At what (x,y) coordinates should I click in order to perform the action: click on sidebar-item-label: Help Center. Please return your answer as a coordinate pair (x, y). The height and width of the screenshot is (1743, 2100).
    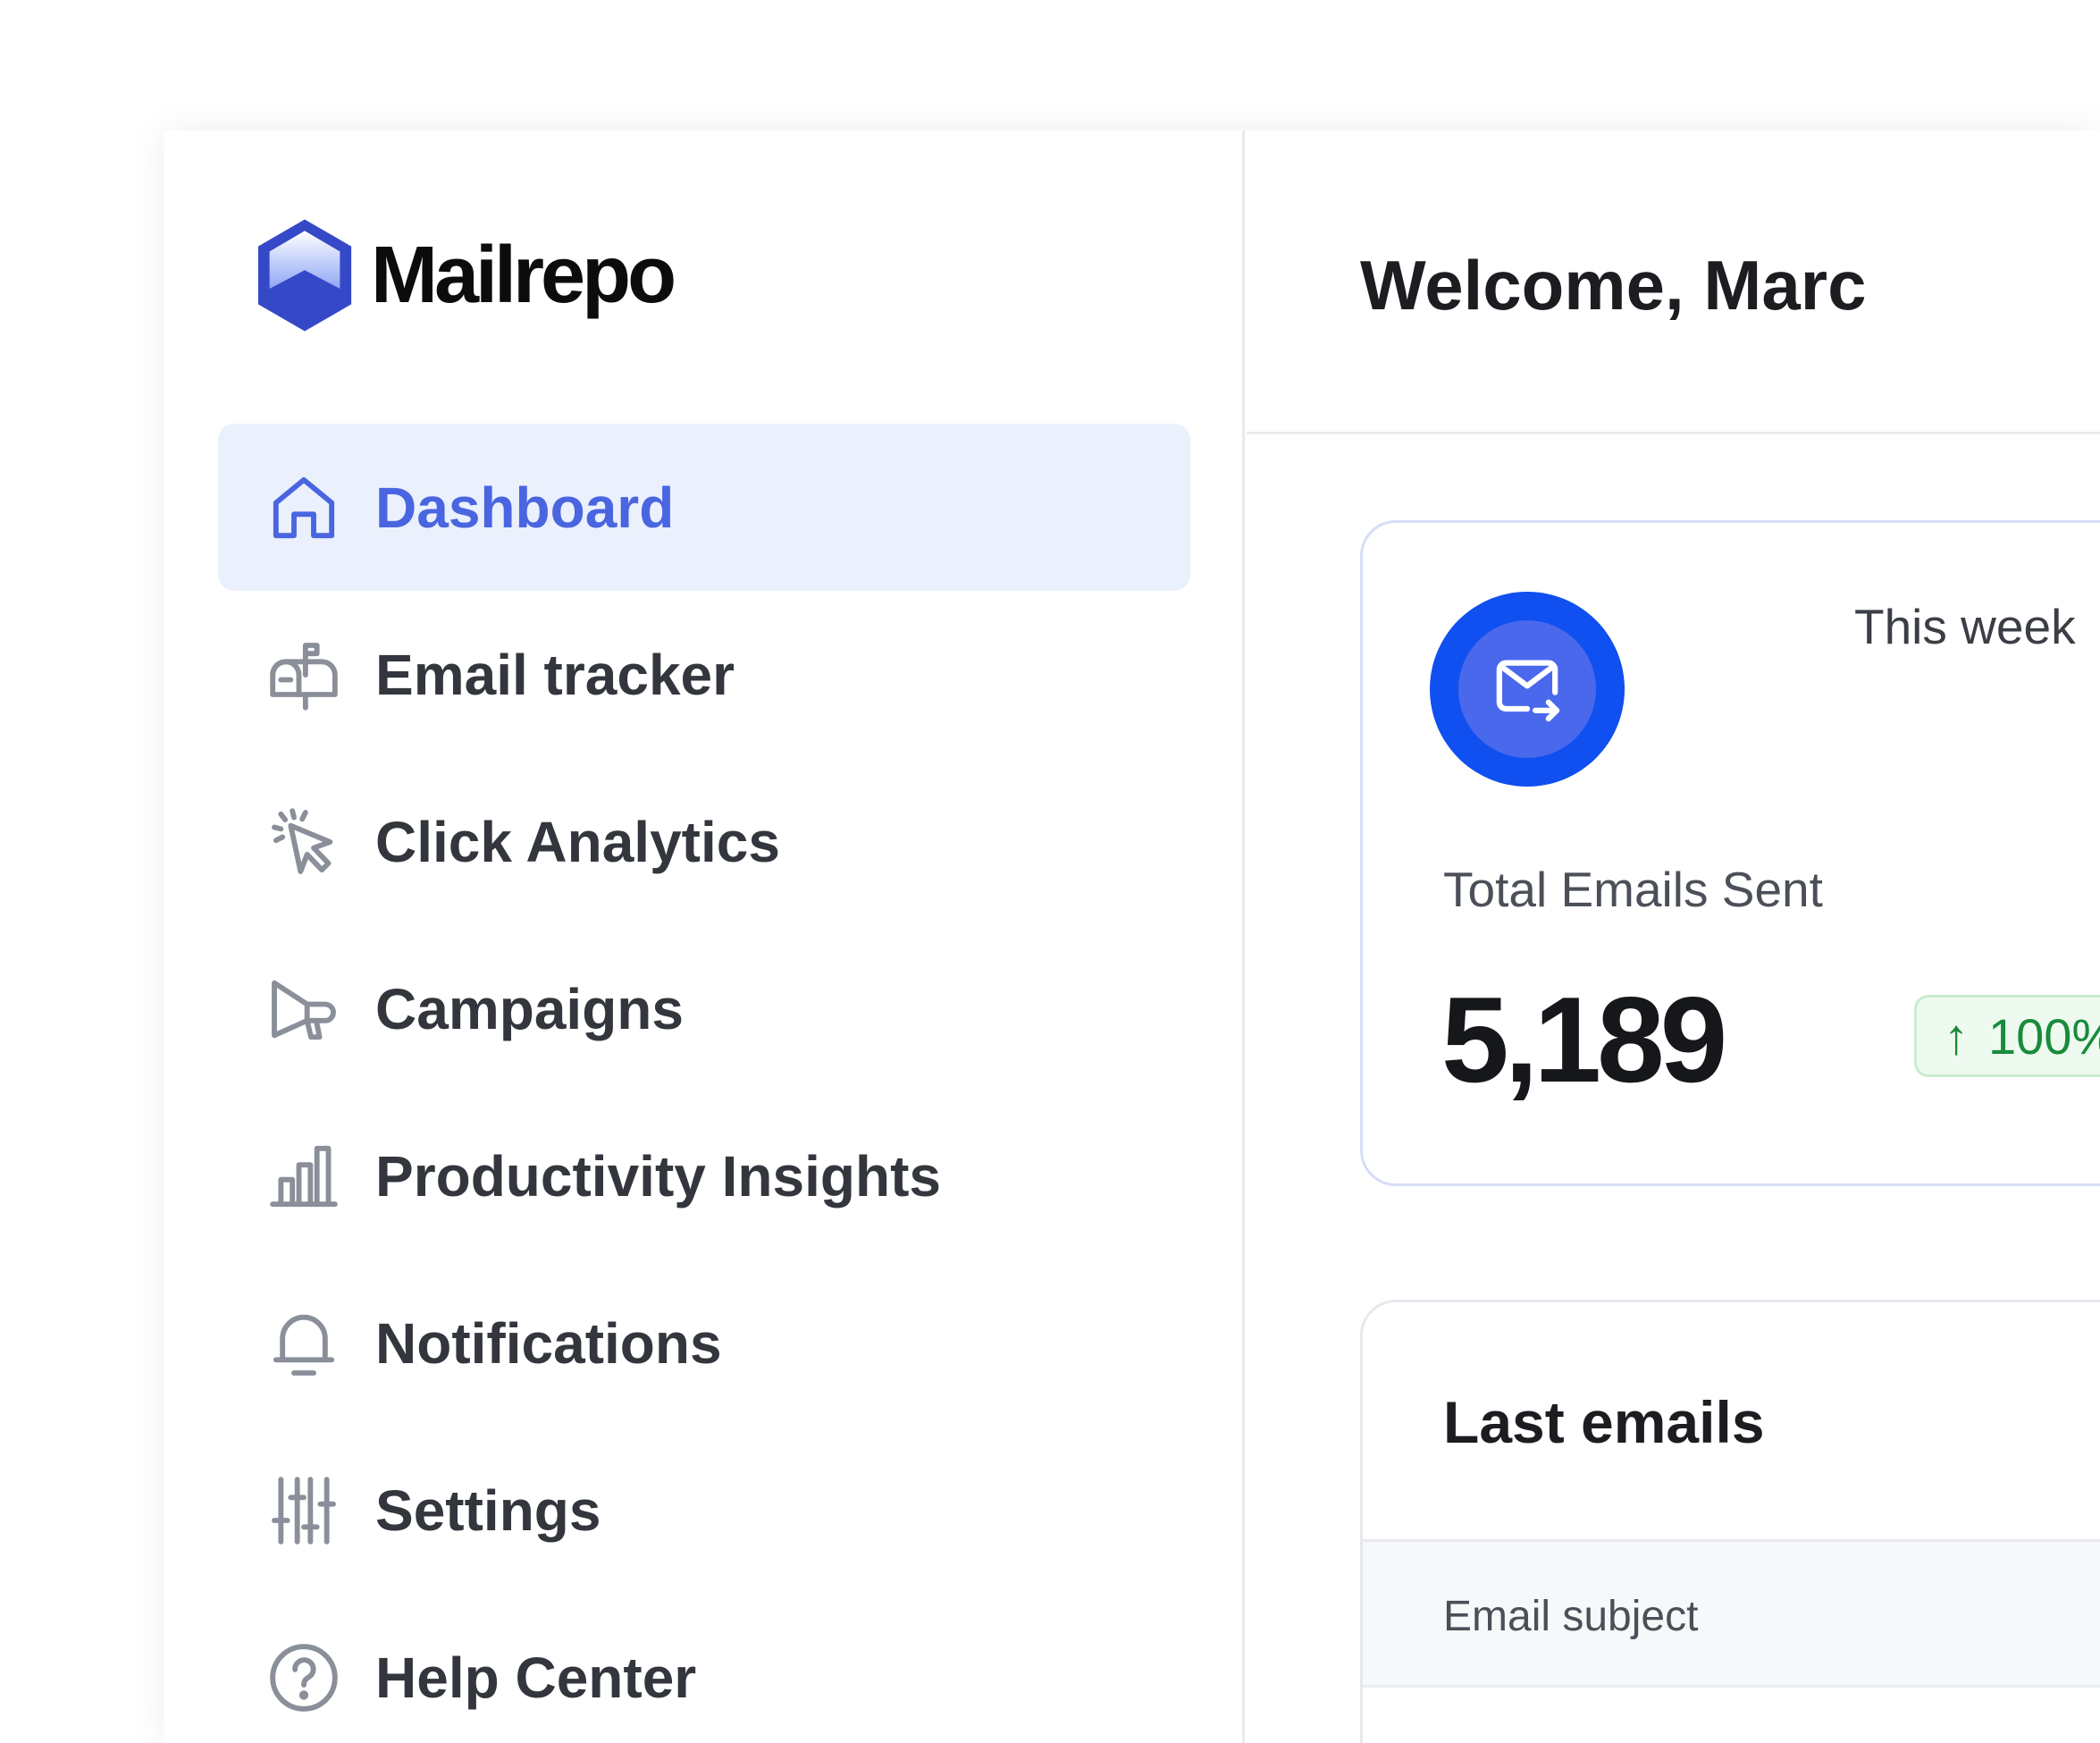
    Looking at the image, I should click on (536, 1678).